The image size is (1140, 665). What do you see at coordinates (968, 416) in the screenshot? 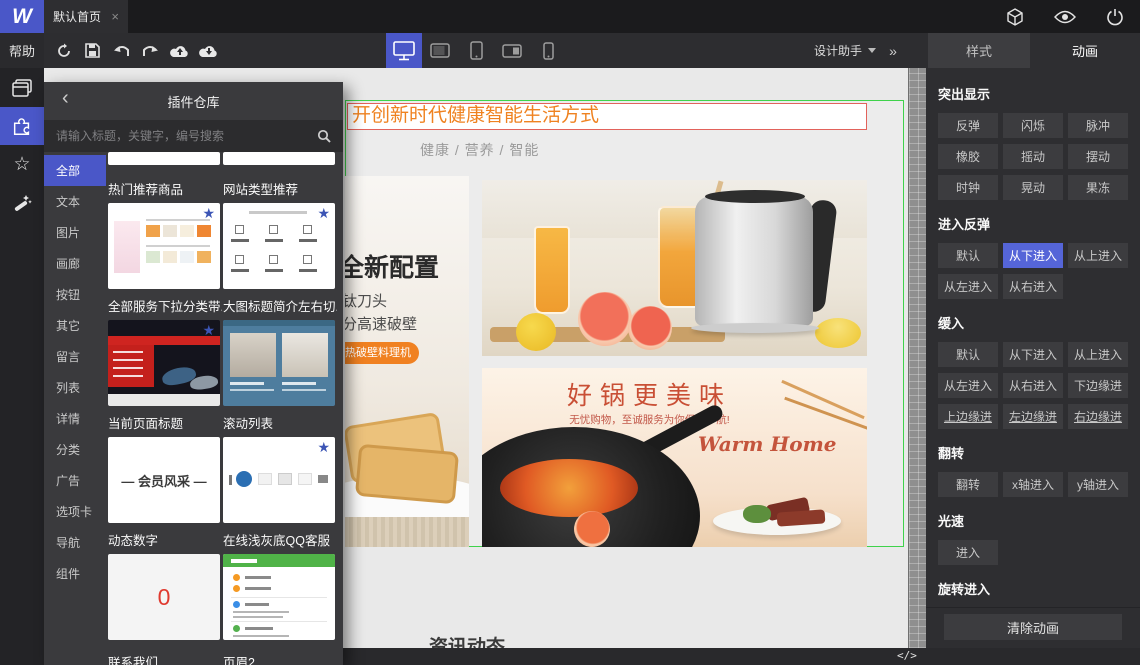
I see `anim-button: 上边缘进` at bounding box center [968, 416].